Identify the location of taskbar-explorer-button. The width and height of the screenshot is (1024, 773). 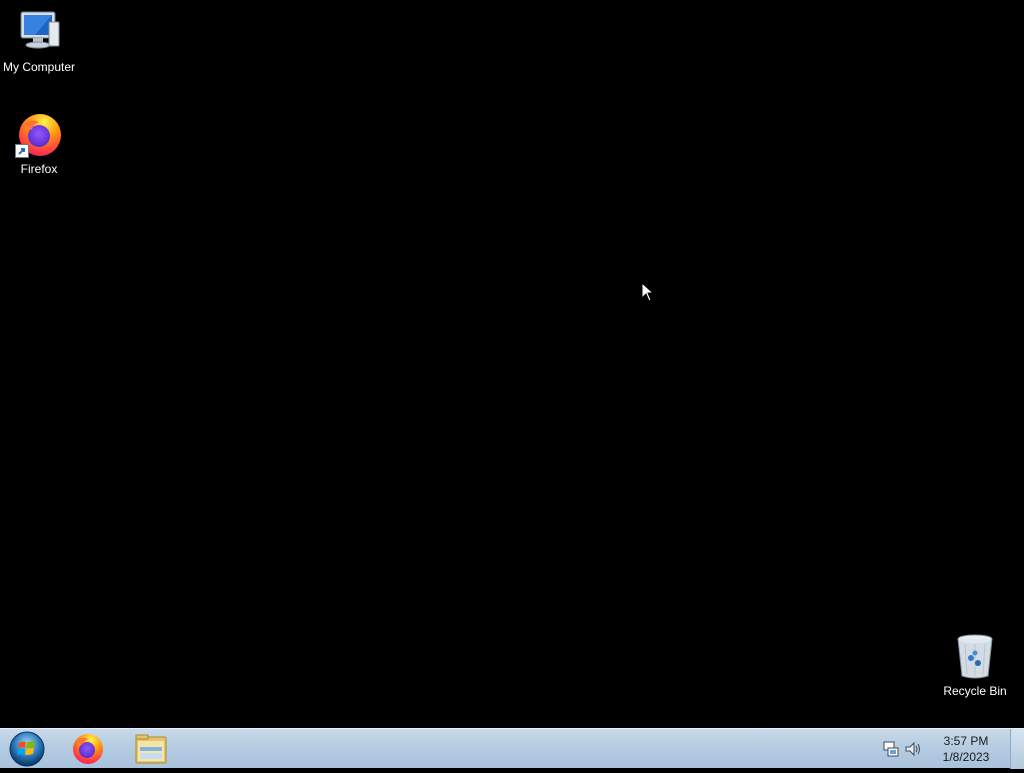
(150, 749).